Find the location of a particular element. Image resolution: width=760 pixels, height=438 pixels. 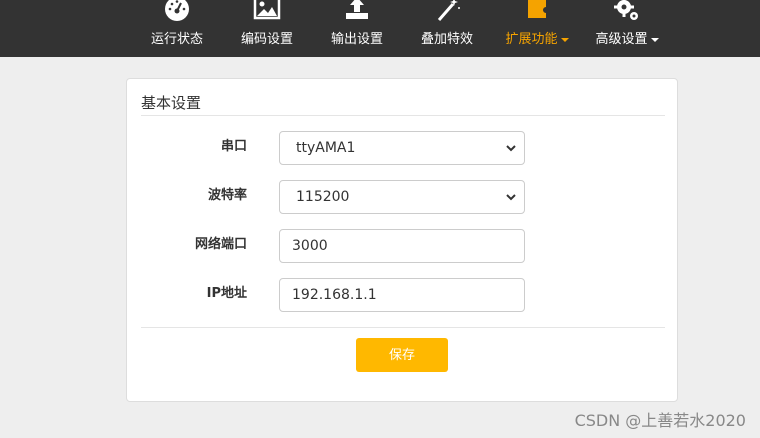

ip-address-label: IP地址 is located at coordinates (226, 293).